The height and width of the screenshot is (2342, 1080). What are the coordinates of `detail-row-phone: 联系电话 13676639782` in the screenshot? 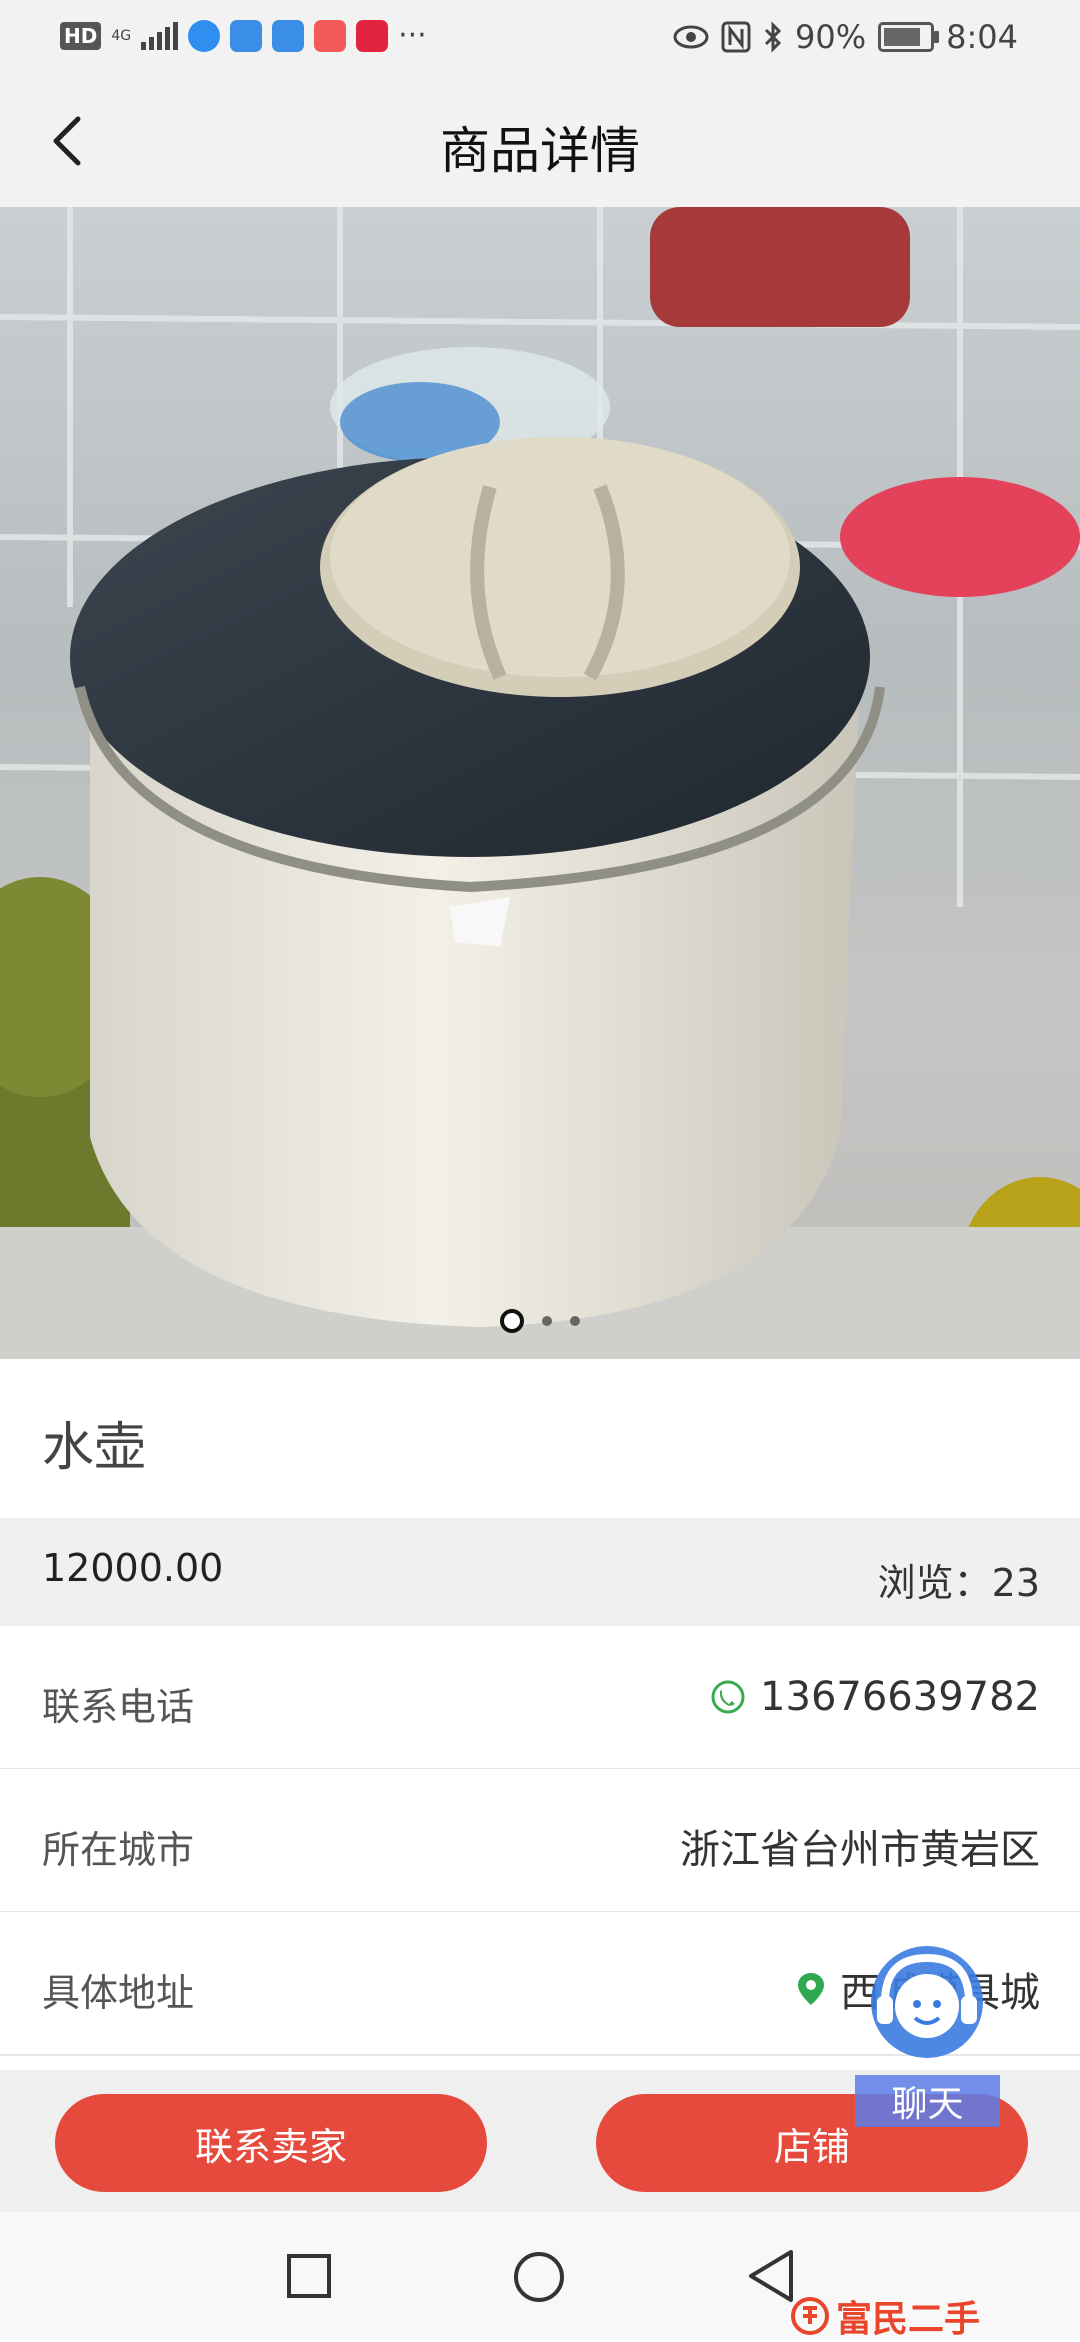 It's located at (540, 1698).